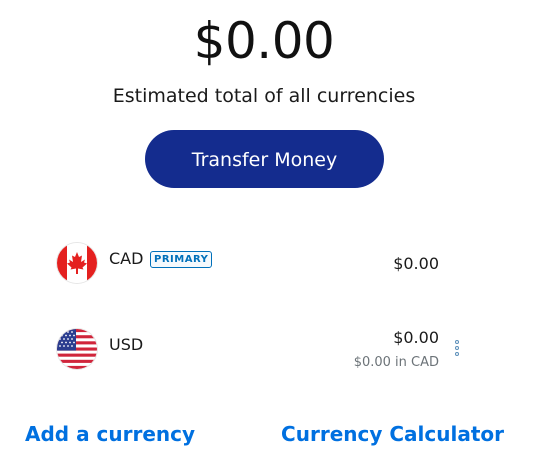 The width and height of the screenshot is (534, 468). I want to click on primary-badge: PRIMARY, so click(181, 259).